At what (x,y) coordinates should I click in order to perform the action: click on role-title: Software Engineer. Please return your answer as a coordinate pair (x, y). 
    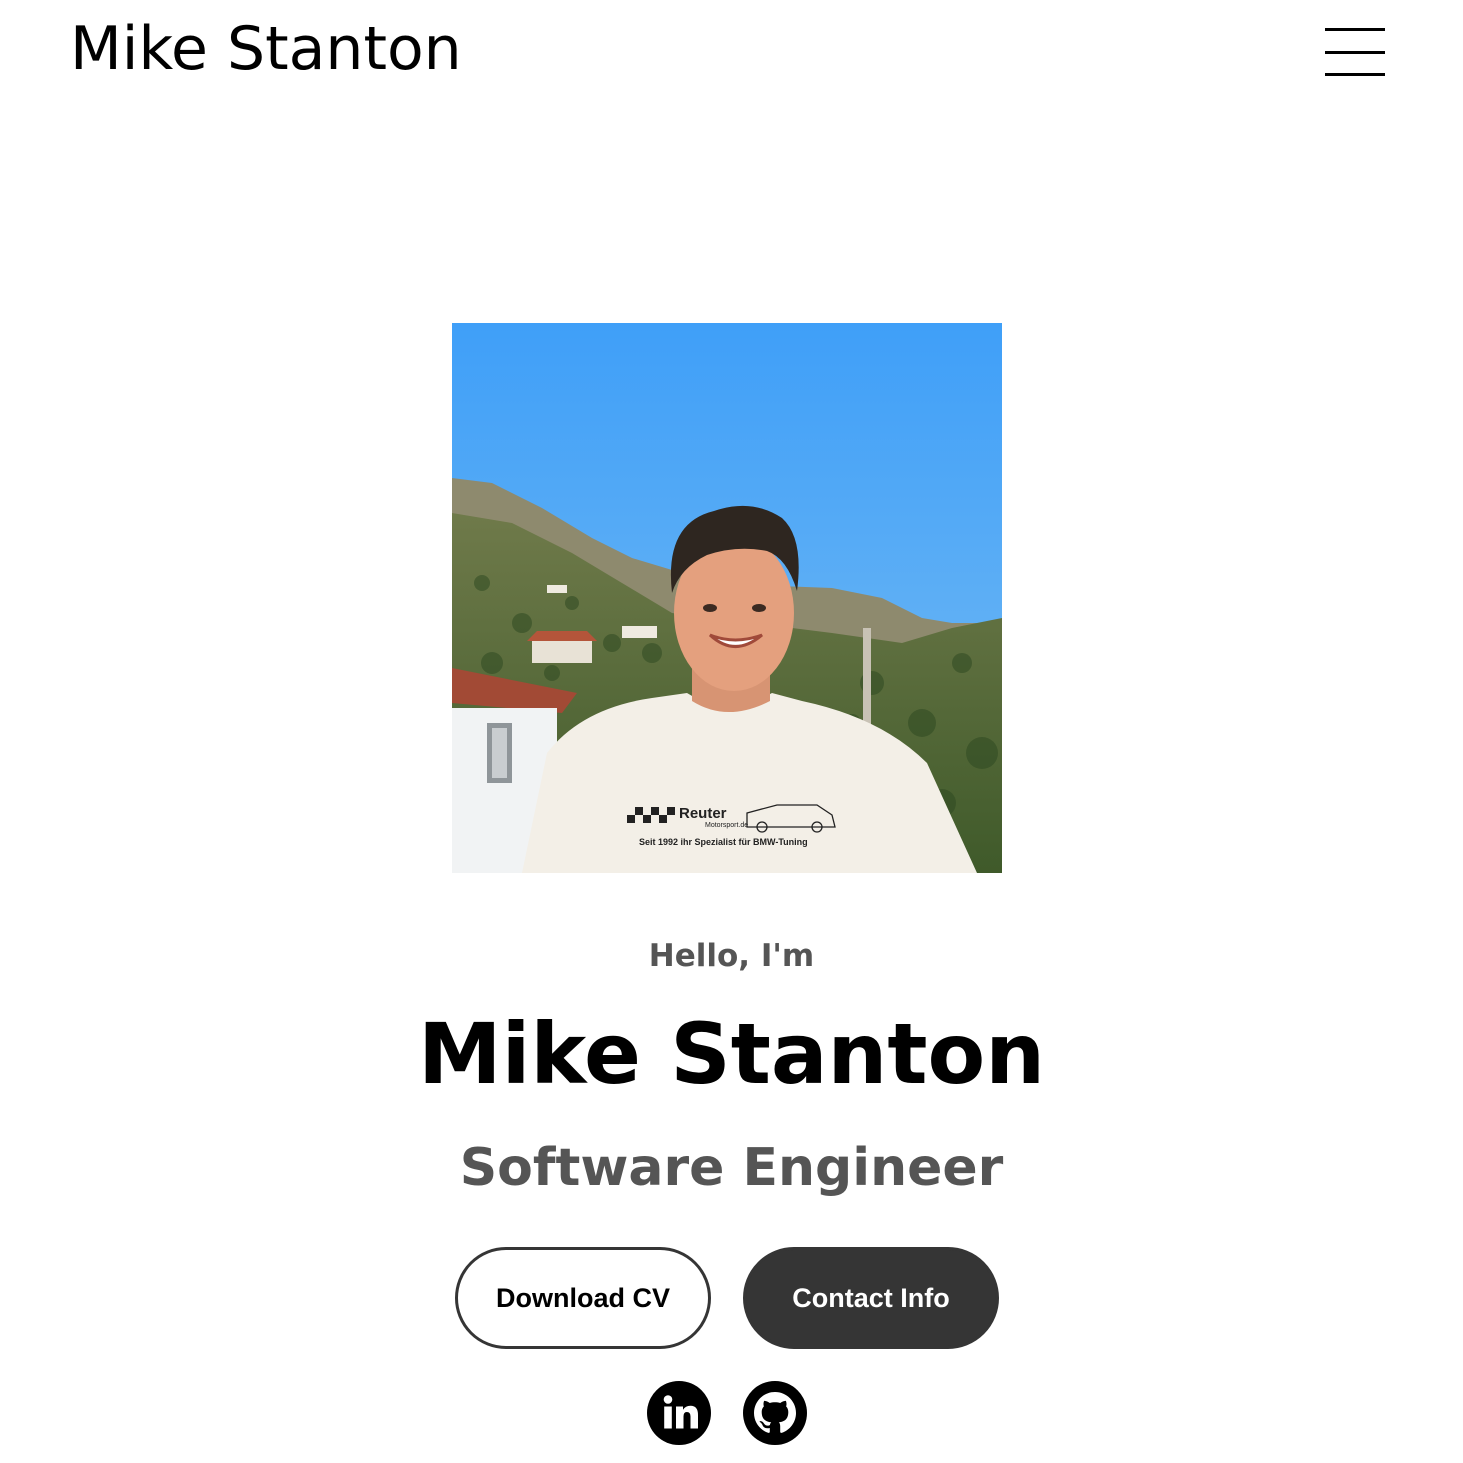
    Looking at the image, I should click on (731, 1168).